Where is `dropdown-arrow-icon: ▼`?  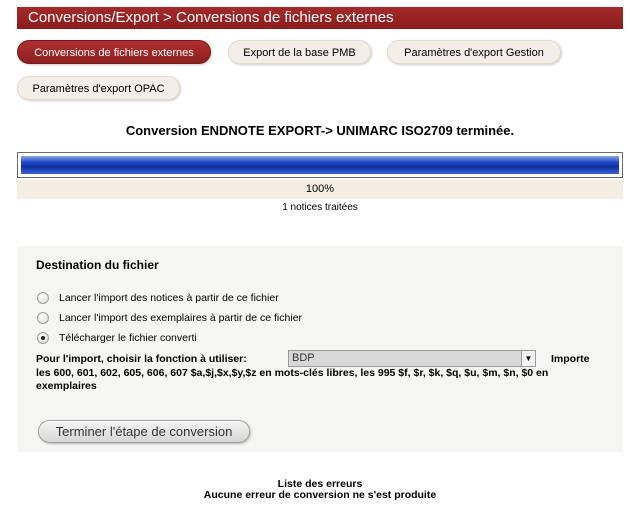 dropdown-arrow-icon: ▼ is located at coordinates (528, 358).